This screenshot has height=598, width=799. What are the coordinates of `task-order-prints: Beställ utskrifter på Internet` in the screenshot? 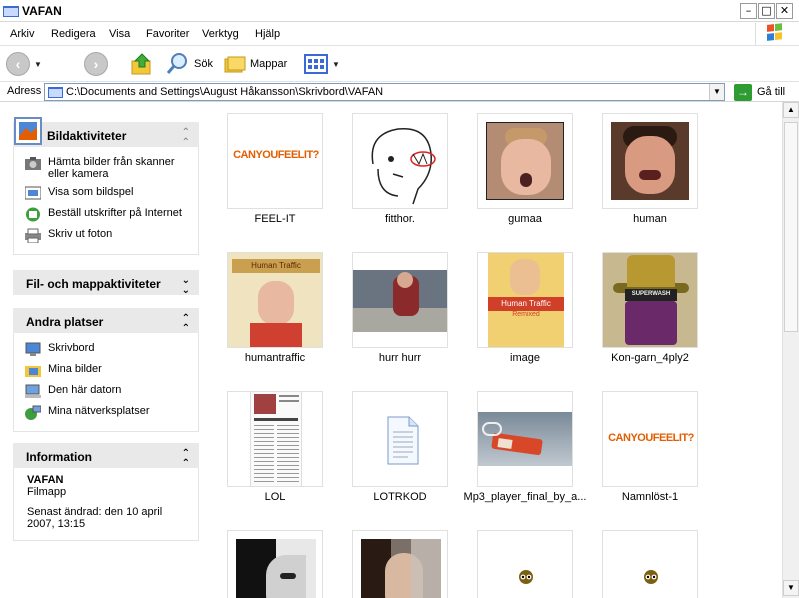 It's located at (106, 214).